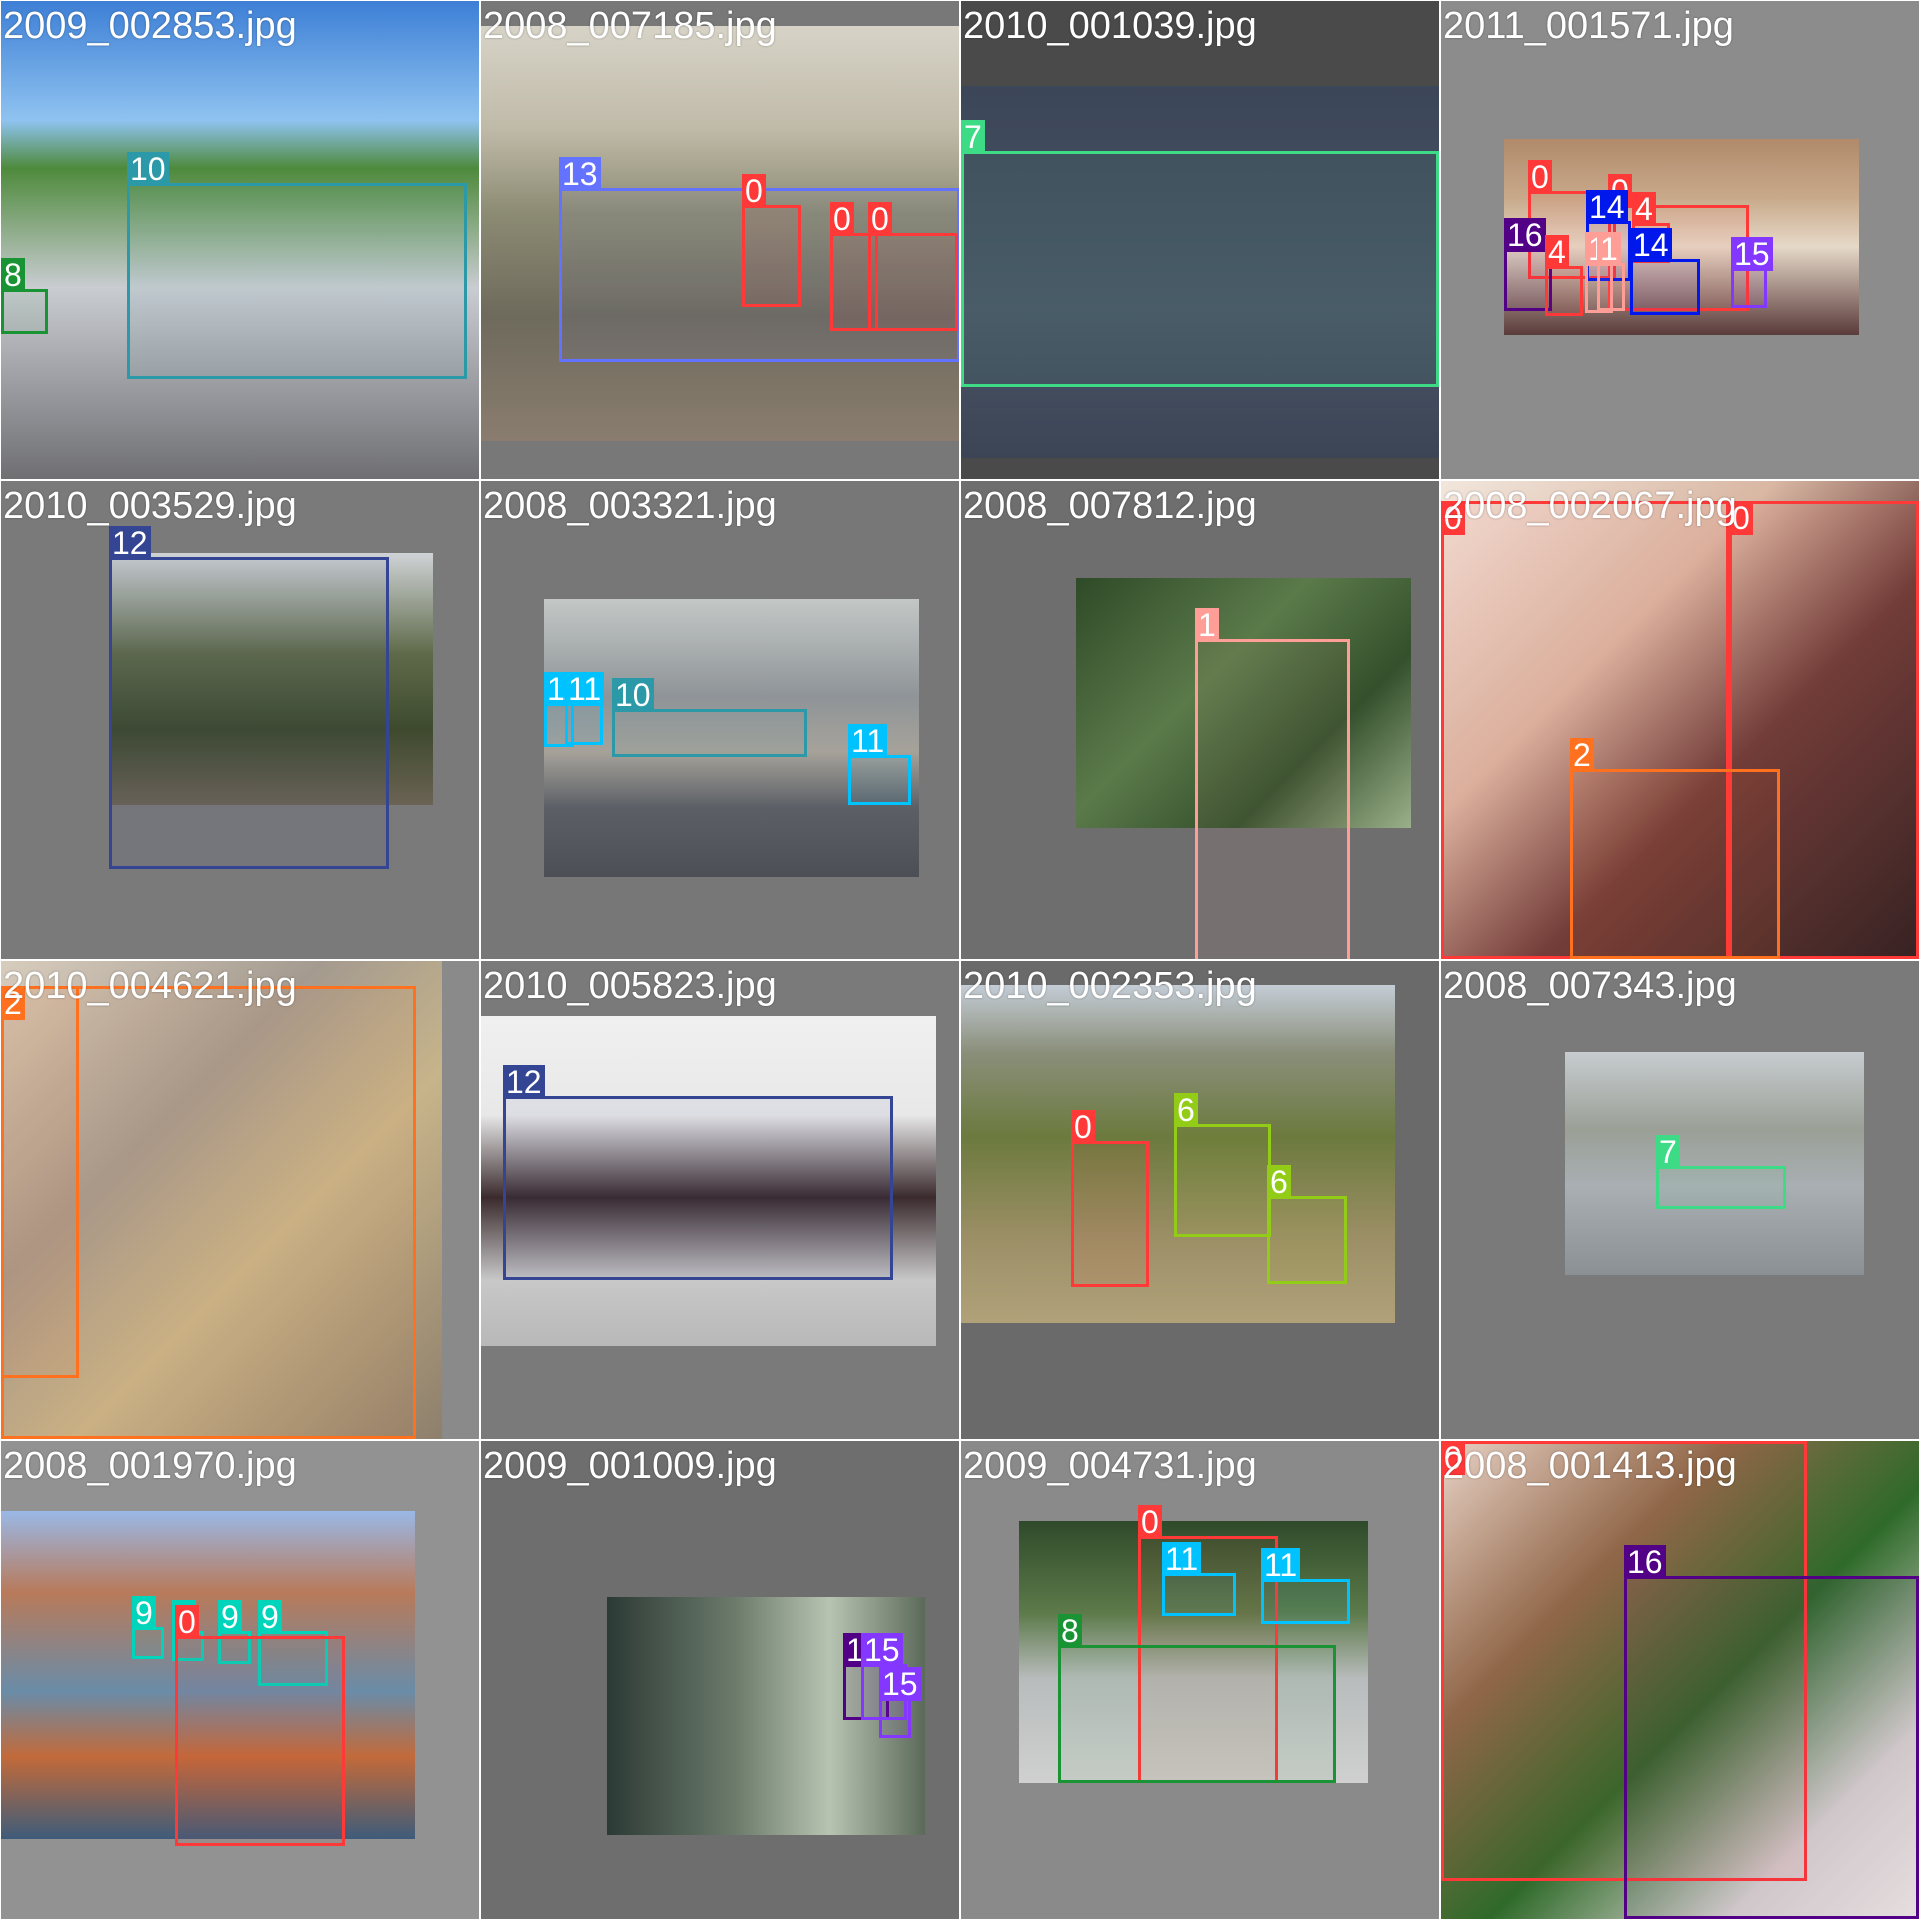  Describe the element at coordinates (1588, 26) in the screenshot. I see `tile-filename: 2011_001571.jpg` at that location.